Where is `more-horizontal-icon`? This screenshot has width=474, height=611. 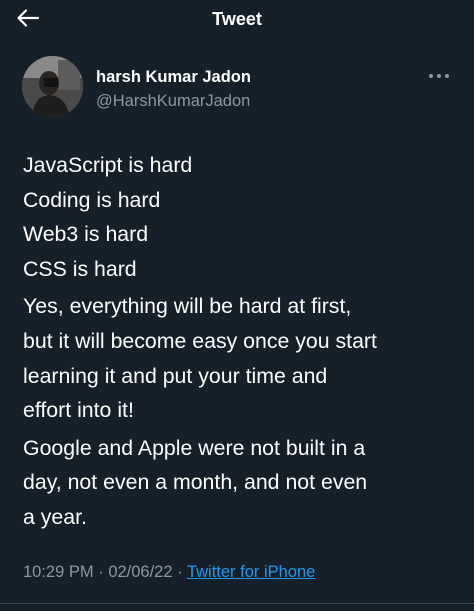 more-horizontal-icon is located at coordinates (439, 76).